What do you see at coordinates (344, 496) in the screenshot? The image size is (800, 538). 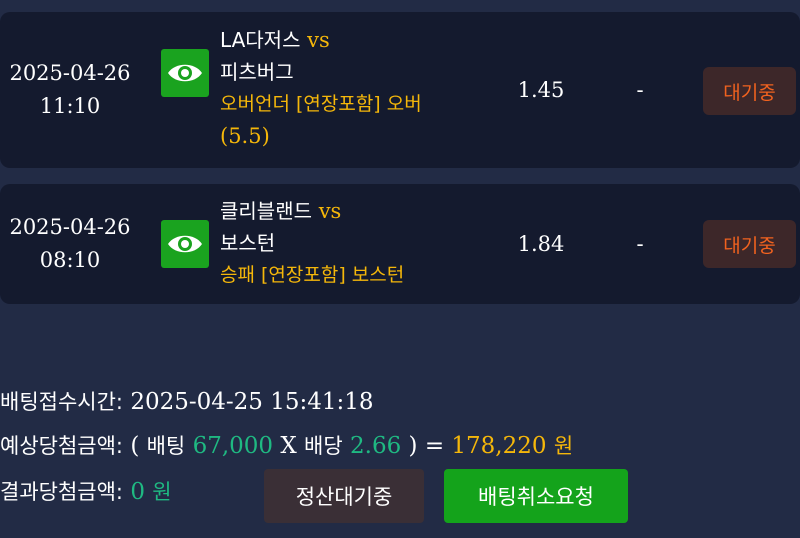 I see `settle-pending-button: 정산대기중` at bounding box center [344, 496].